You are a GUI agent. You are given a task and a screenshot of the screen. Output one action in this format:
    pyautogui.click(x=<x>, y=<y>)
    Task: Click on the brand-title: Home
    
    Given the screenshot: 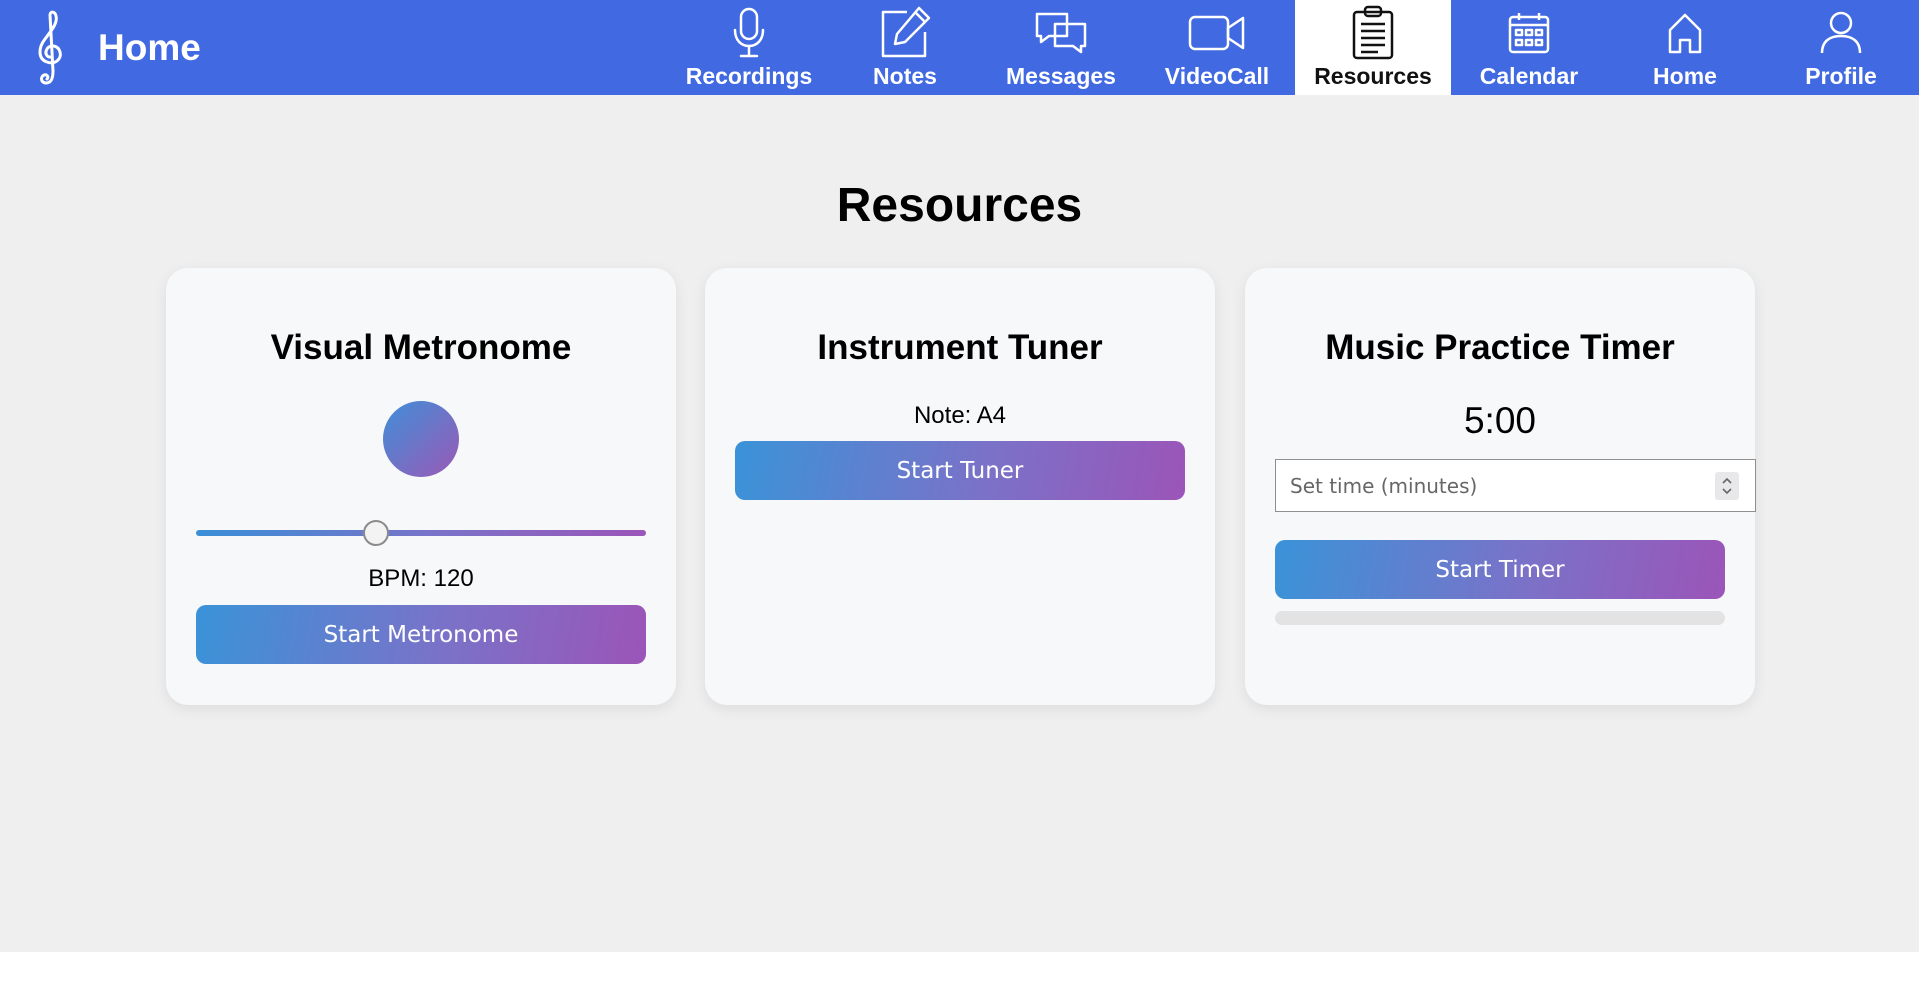 What is the action you would take?
    pyautogui.click(x=149, y=47)
    